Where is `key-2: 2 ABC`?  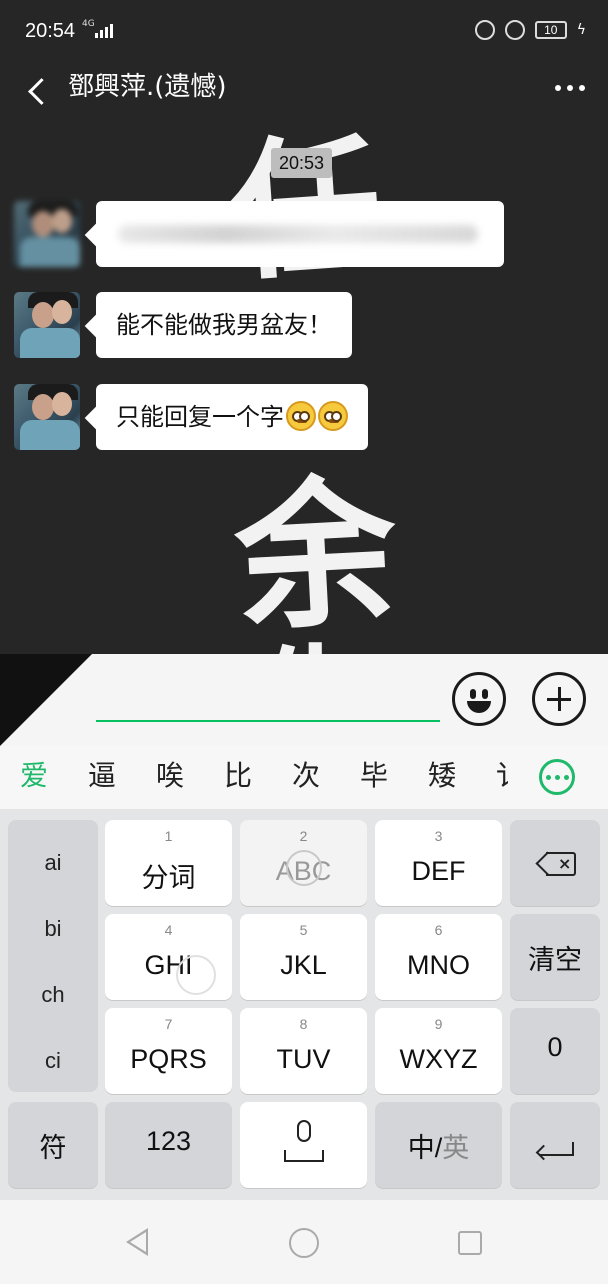 key-2: 2 ABC is located at coordinates (303, 863).